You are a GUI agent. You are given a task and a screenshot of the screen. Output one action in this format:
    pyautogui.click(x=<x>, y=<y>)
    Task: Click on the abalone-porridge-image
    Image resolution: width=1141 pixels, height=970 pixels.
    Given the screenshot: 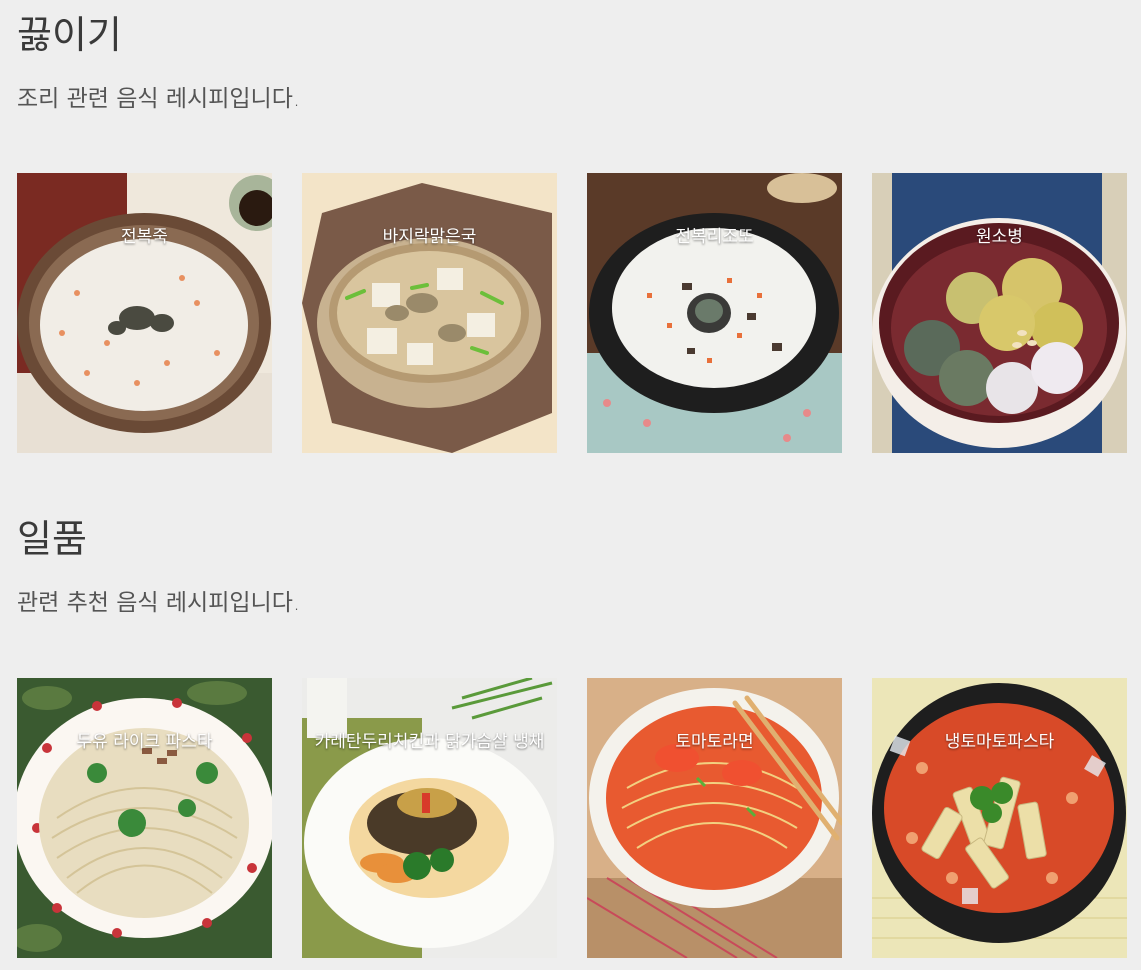 What is the action you would take?
    pyautogui.click(x=144, y=313)
    